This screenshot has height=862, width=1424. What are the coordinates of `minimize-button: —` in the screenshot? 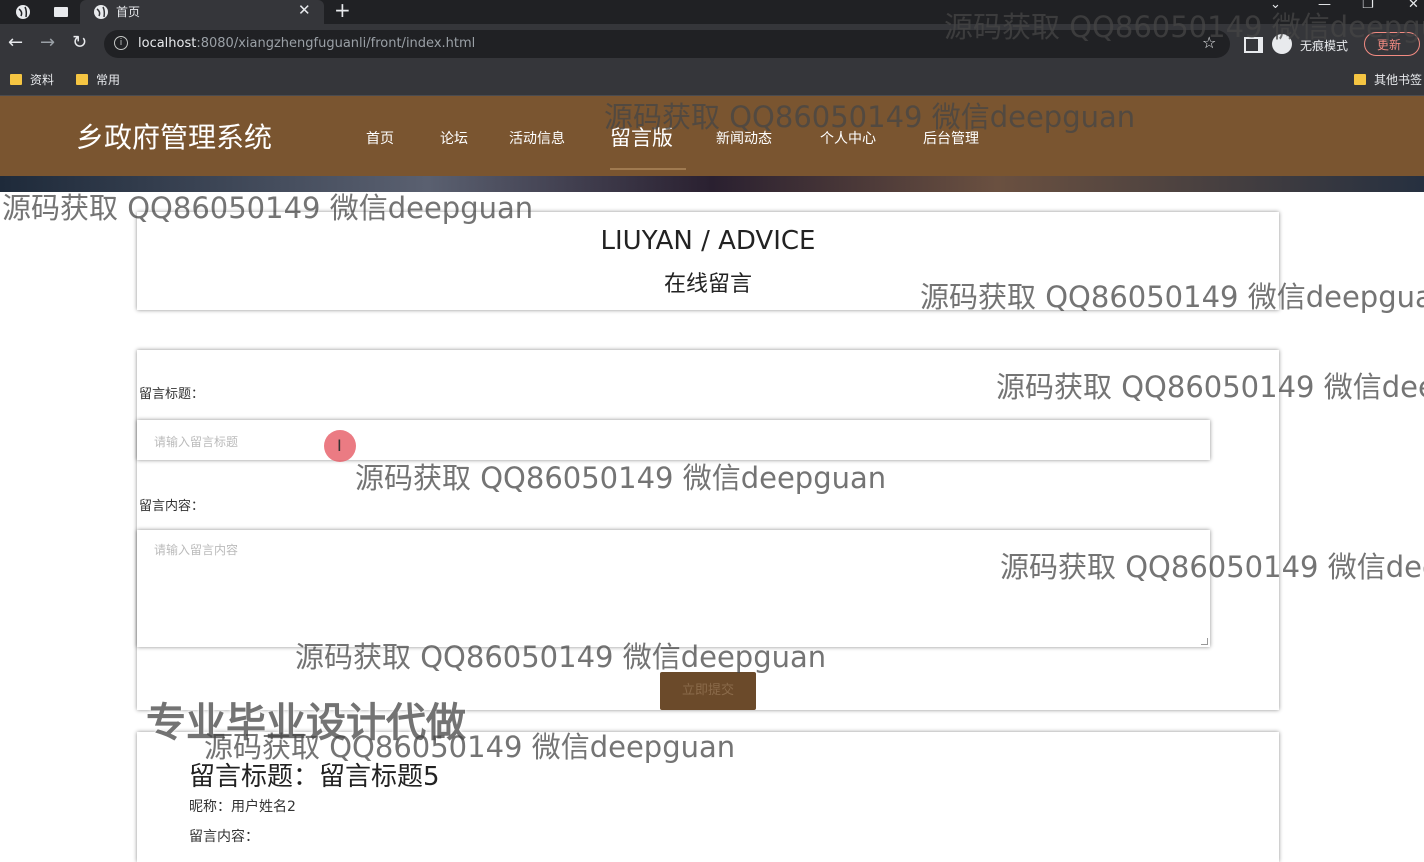 It's located at (1324, 6).